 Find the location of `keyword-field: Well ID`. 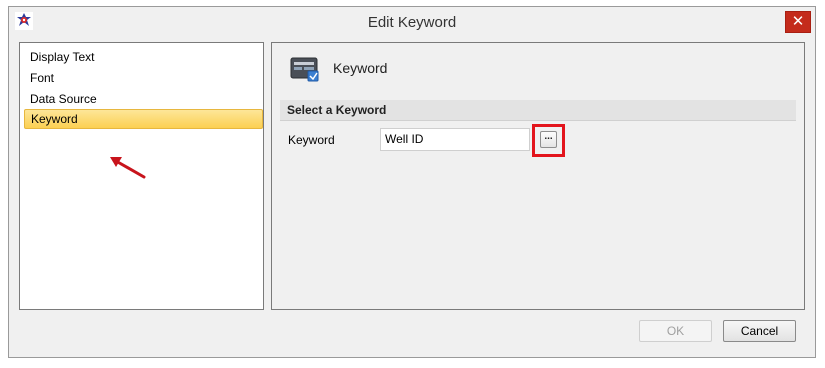

keyword-field: Well ID is located at coordinates (455, 139).